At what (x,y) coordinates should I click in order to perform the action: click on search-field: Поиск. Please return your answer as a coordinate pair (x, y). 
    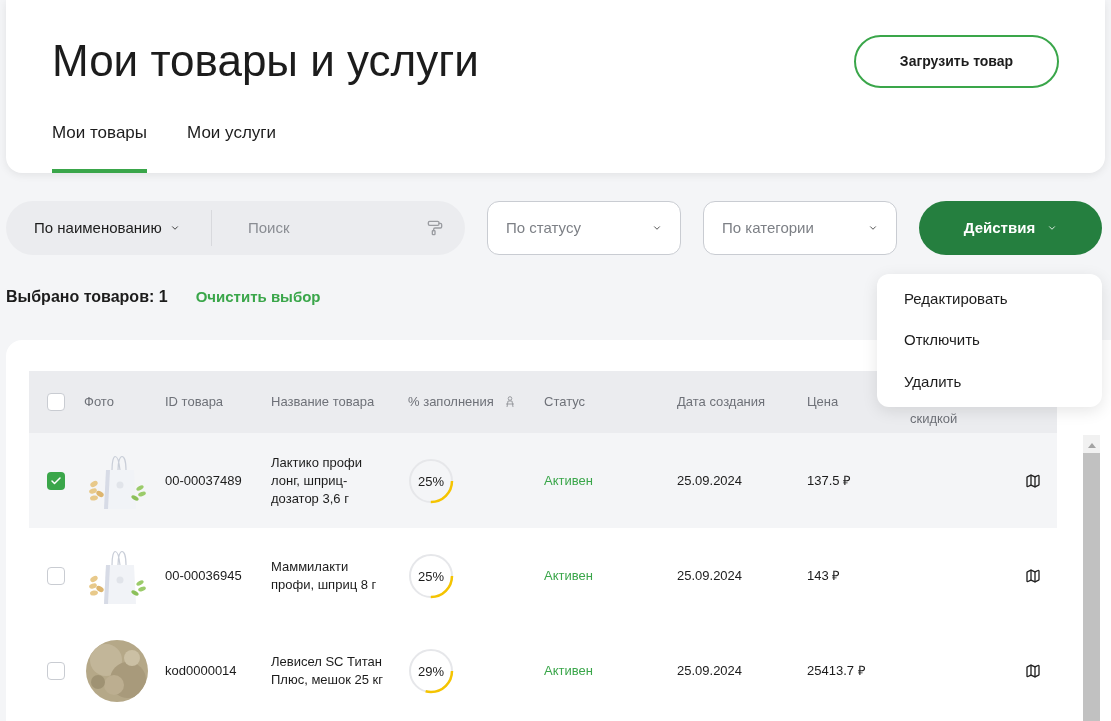
    Looking at the image, I should click on (328, 228).